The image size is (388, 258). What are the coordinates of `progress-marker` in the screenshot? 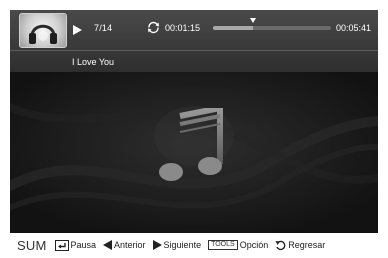 It's located at (253, 20).